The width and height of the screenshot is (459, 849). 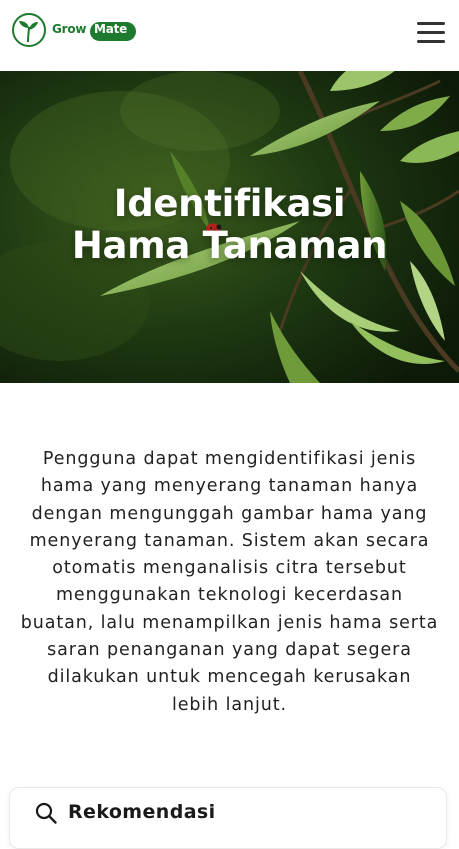 What do you see at coordinates (229, 677) in the screenshot?
I see `description-line: dilakukan untuk mencegah kerusakan` at bounding box center [229, 677].